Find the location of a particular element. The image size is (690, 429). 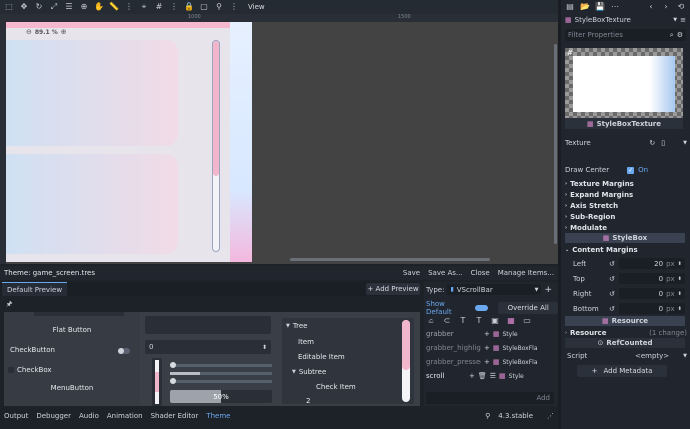

add-type-icon: + is located at coordinates (548, 290).